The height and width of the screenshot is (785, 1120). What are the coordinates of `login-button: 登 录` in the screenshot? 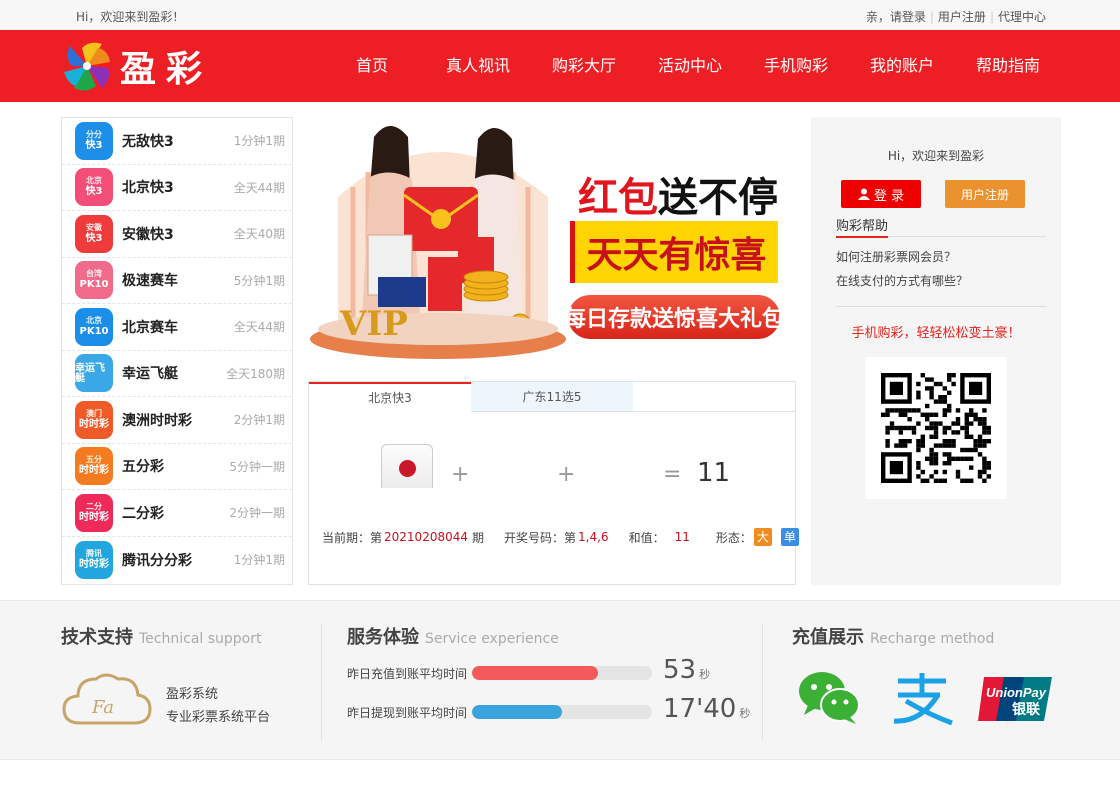 It's located at (881, 194).